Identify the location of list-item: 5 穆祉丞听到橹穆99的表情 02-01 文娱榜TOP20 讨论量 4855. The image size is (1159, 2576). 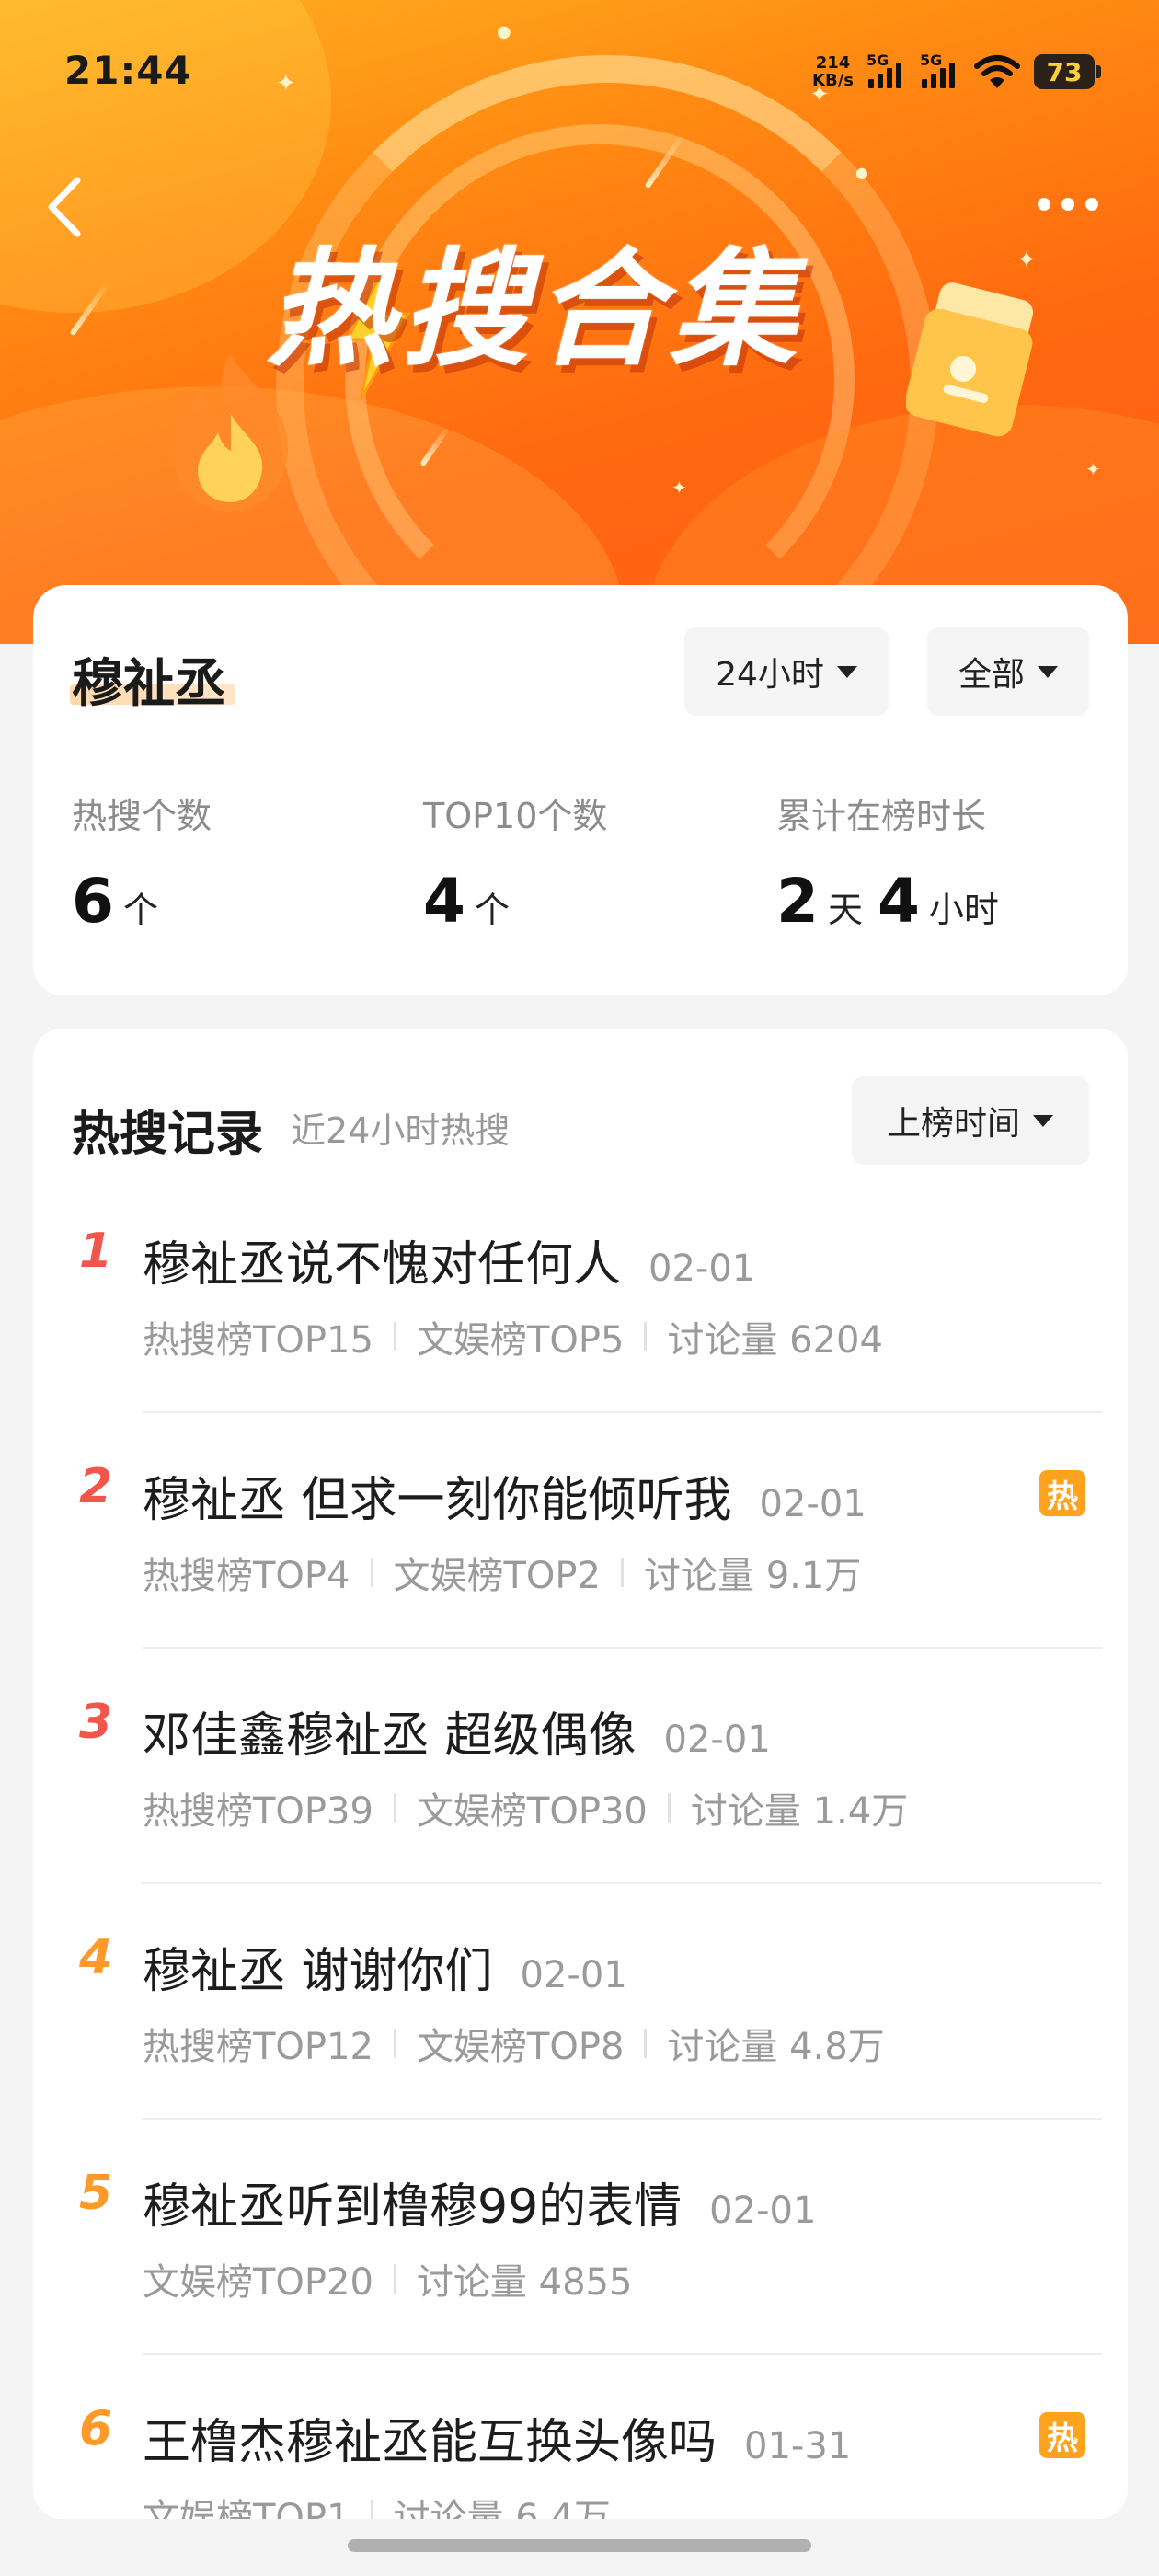
(580, 2237).